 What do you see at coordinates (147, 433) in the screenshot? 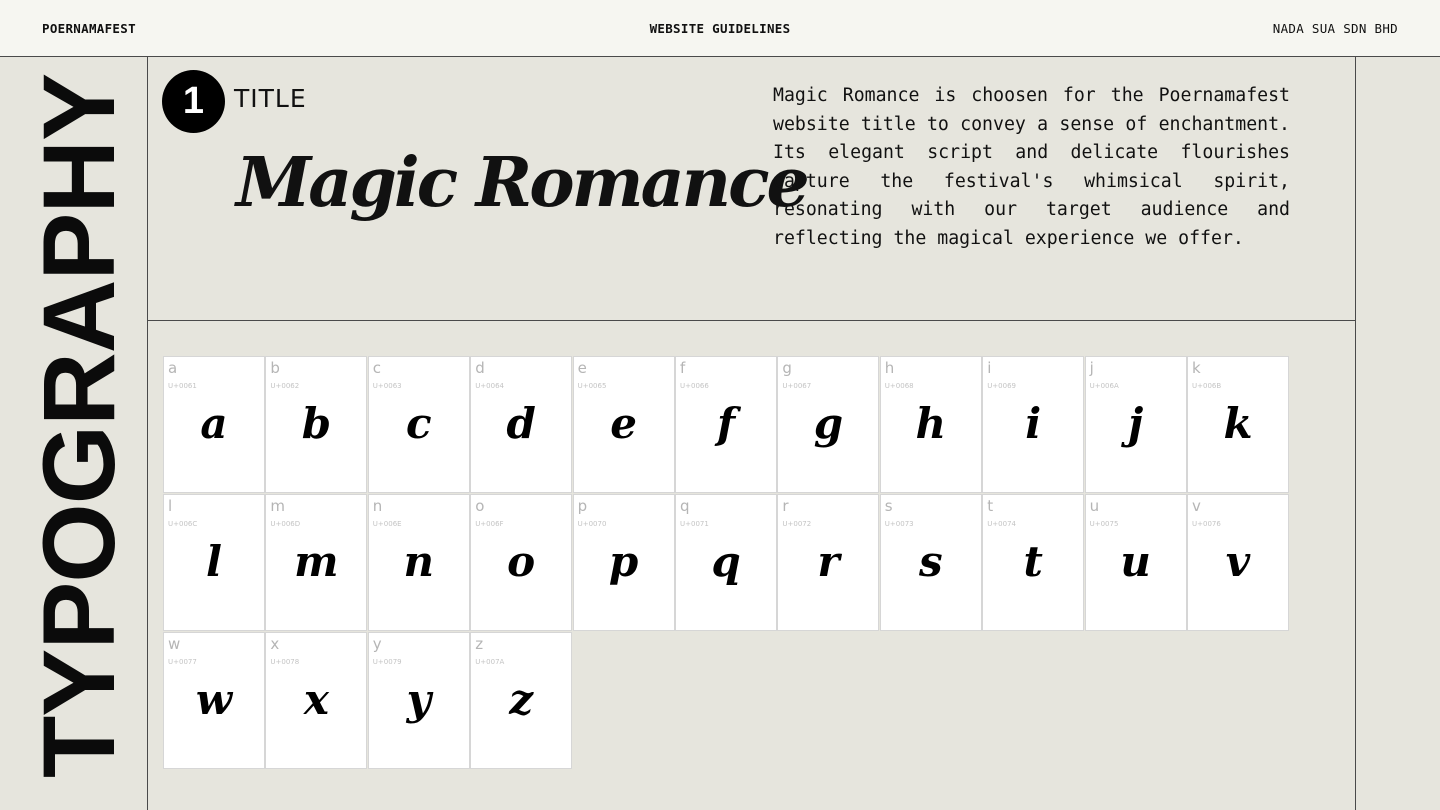
I see `divider-left` at bounding box center [147, 433].